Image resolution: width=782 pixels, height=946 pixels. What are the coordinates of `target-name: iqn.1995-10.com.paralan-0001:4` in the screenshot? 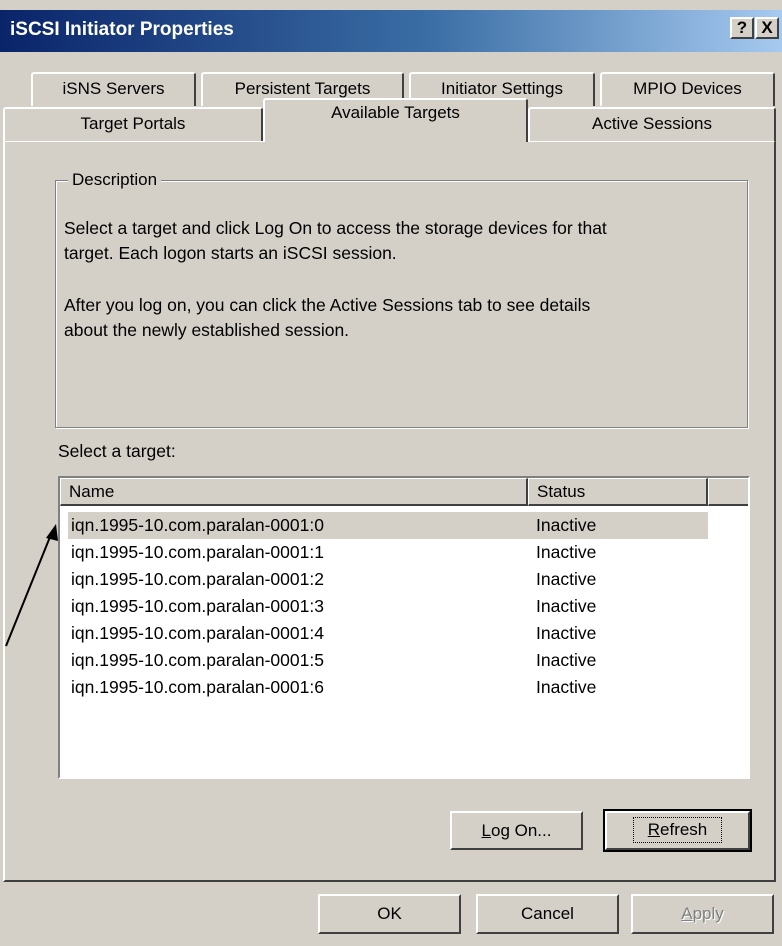 It's located at (197, 633).